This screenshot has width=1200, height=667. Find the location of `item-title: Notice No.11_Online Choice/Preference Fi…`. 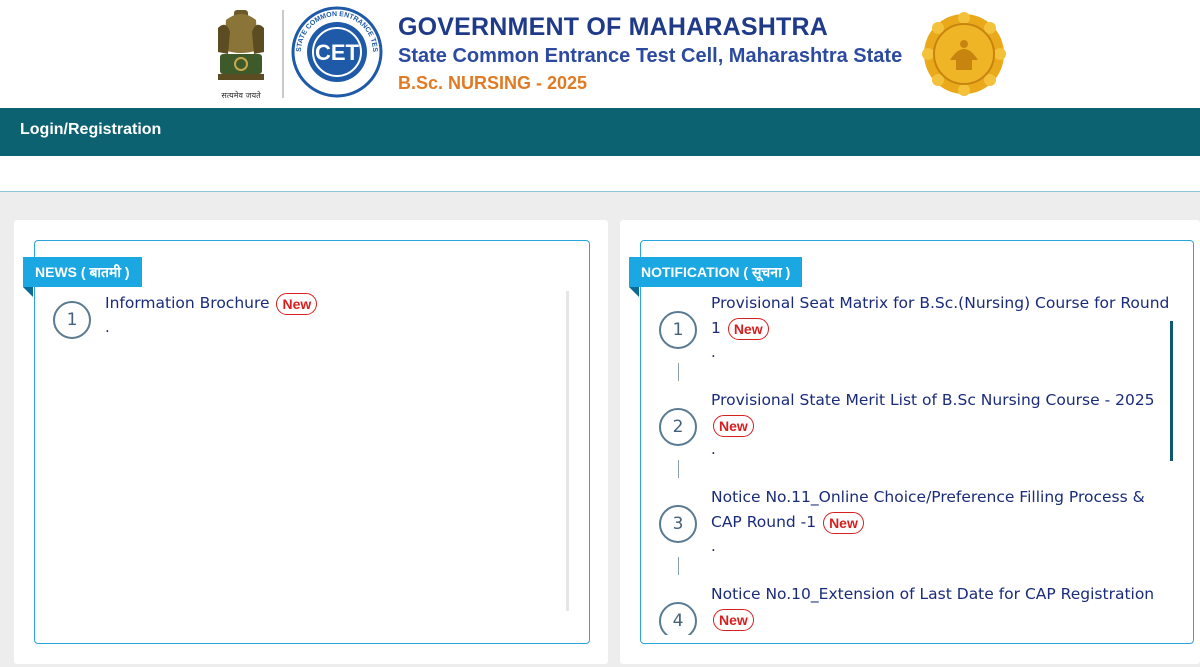

item-title: Notice No.11_Online Choice/Preference Fi… is located at coordinates (928, 509).